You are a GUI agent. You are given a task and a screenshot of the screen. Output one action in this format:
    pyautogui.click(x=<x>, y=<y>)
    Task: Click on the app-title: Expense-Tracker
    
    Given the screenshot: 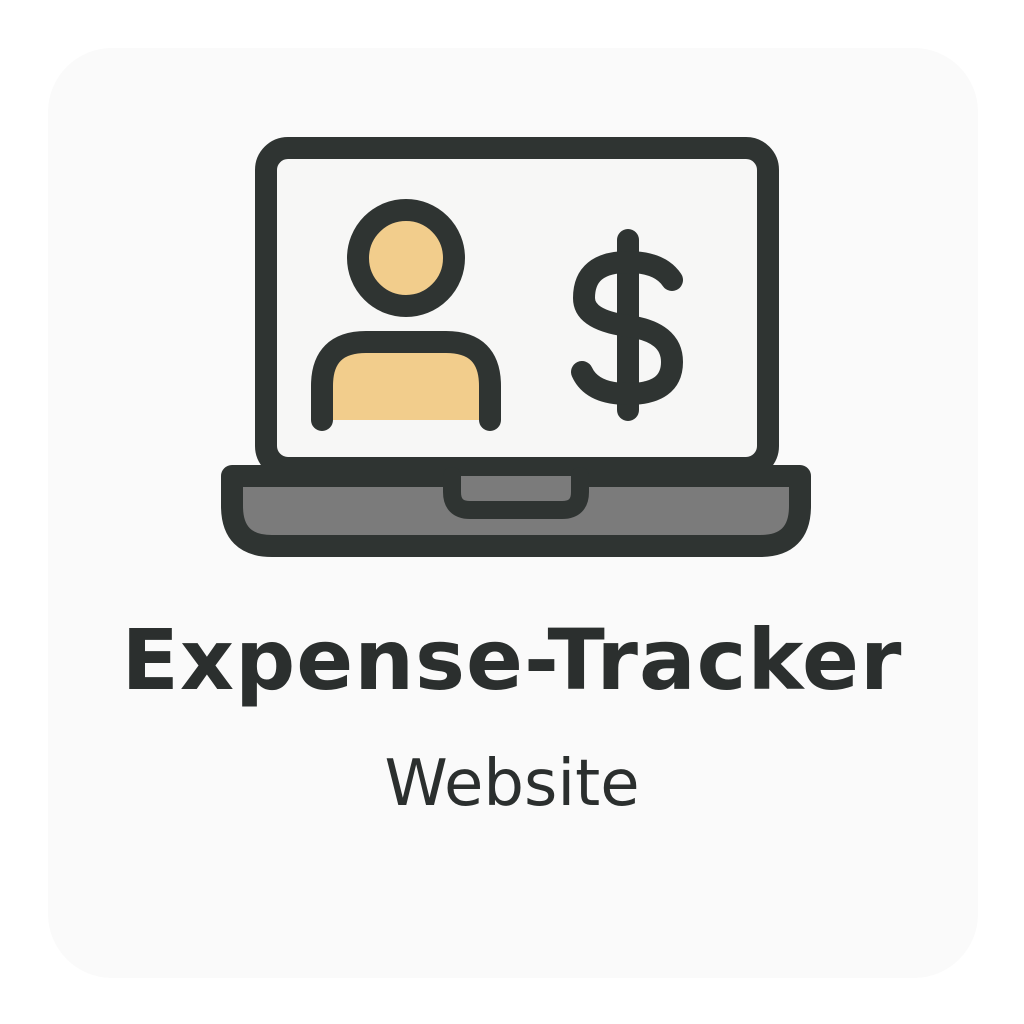 What is the action you would take?
    pyautogui.click(x=512, y=660)
    